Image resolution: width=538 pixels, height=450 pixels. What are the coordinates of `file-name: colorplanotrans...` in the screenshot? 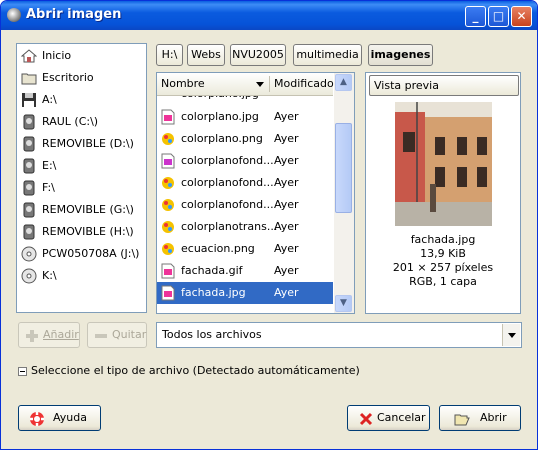 It's located at (229, 226).